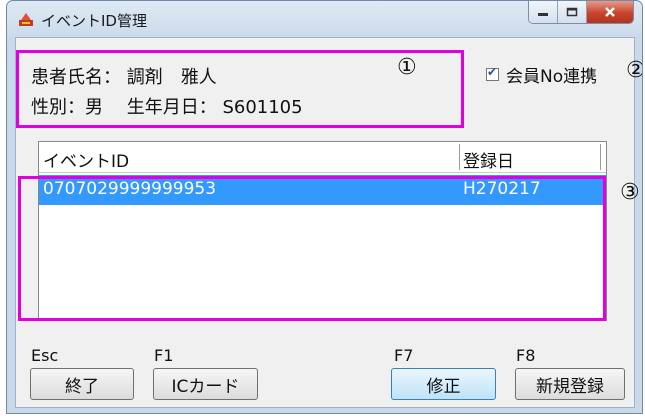 This screenshot has height=418, width=645. I want to click on callout-marker-2: ②, so click(634, 70).